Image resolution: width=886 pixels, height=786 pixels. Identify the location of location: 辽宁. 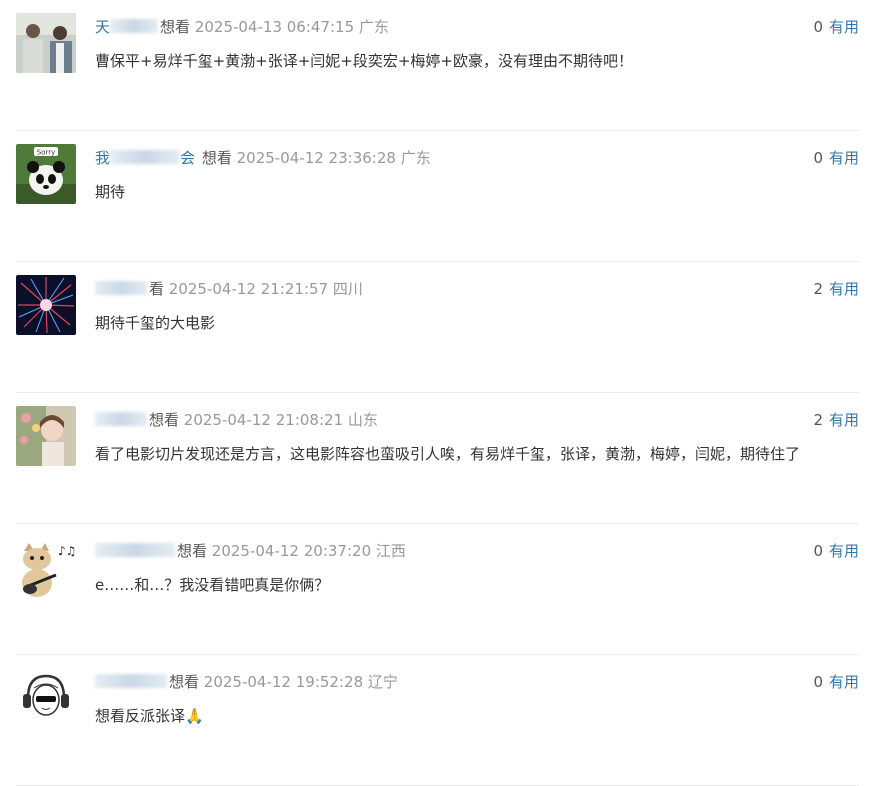
(382, 682).